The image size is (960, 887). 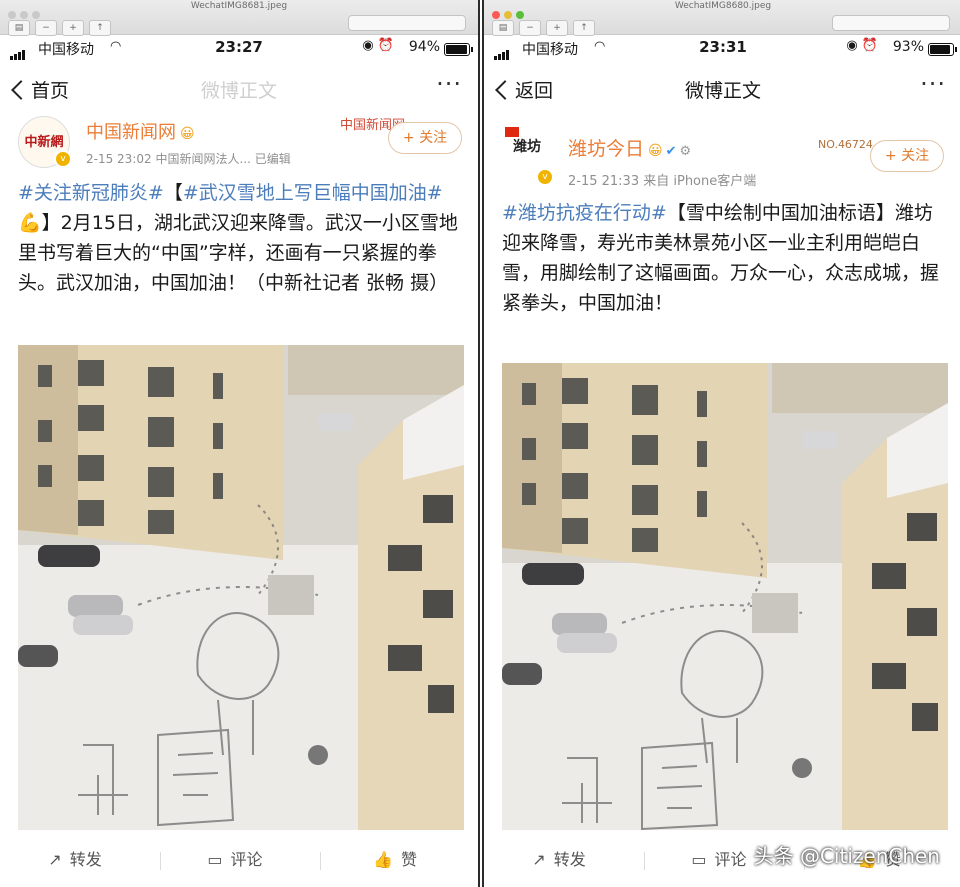 I want to click on status-time: 23:27, so click(x=239, y=47).